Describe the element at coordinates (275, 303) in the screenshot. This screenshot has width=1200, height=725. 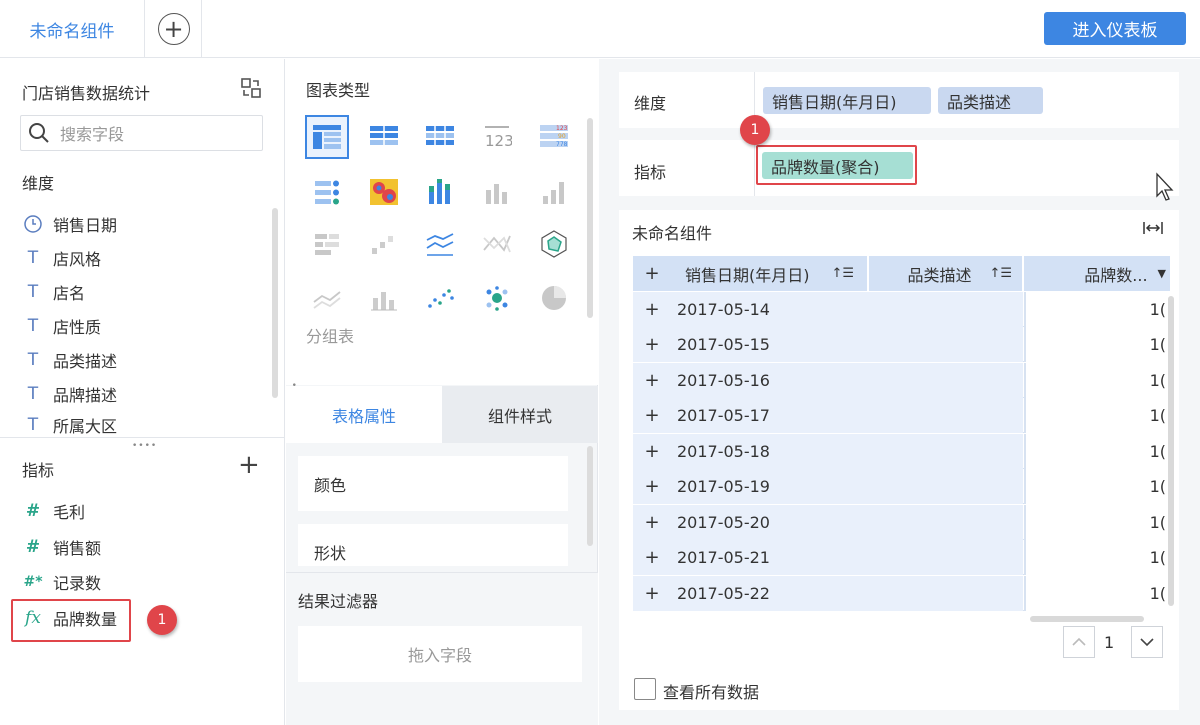
I see `dimension-scrollbar` at that location.